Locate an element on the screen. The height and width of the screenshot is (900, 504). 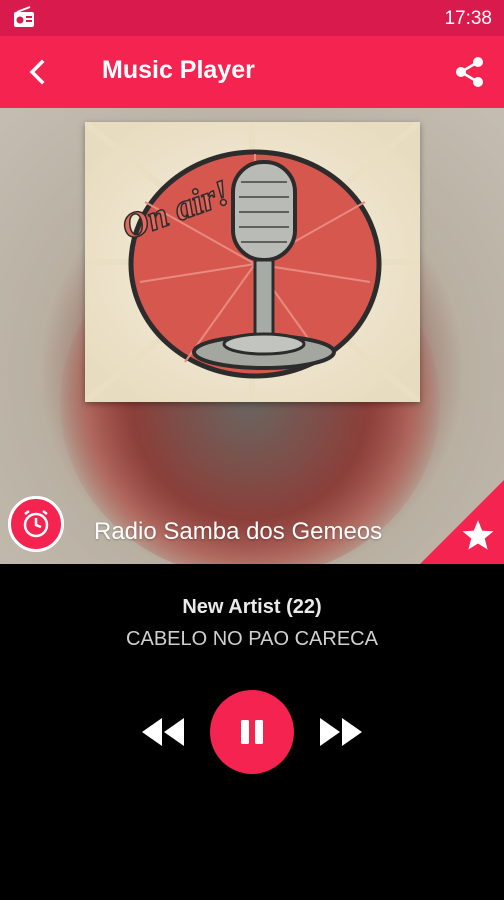
page-title: Music Player is located at coordinates (178, 70).